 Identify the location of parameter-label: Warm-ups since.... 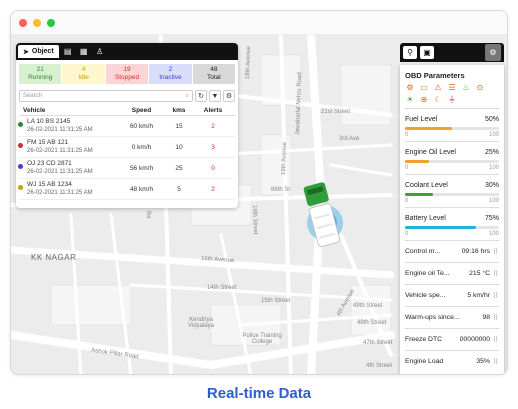
(432, 317).